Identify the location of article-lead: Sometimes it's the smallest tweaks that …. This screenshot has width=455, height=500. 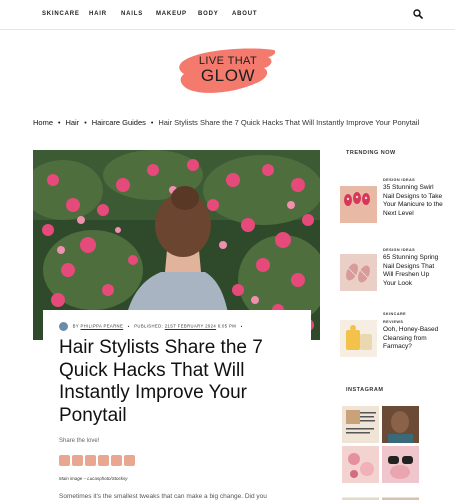
(163, 496).